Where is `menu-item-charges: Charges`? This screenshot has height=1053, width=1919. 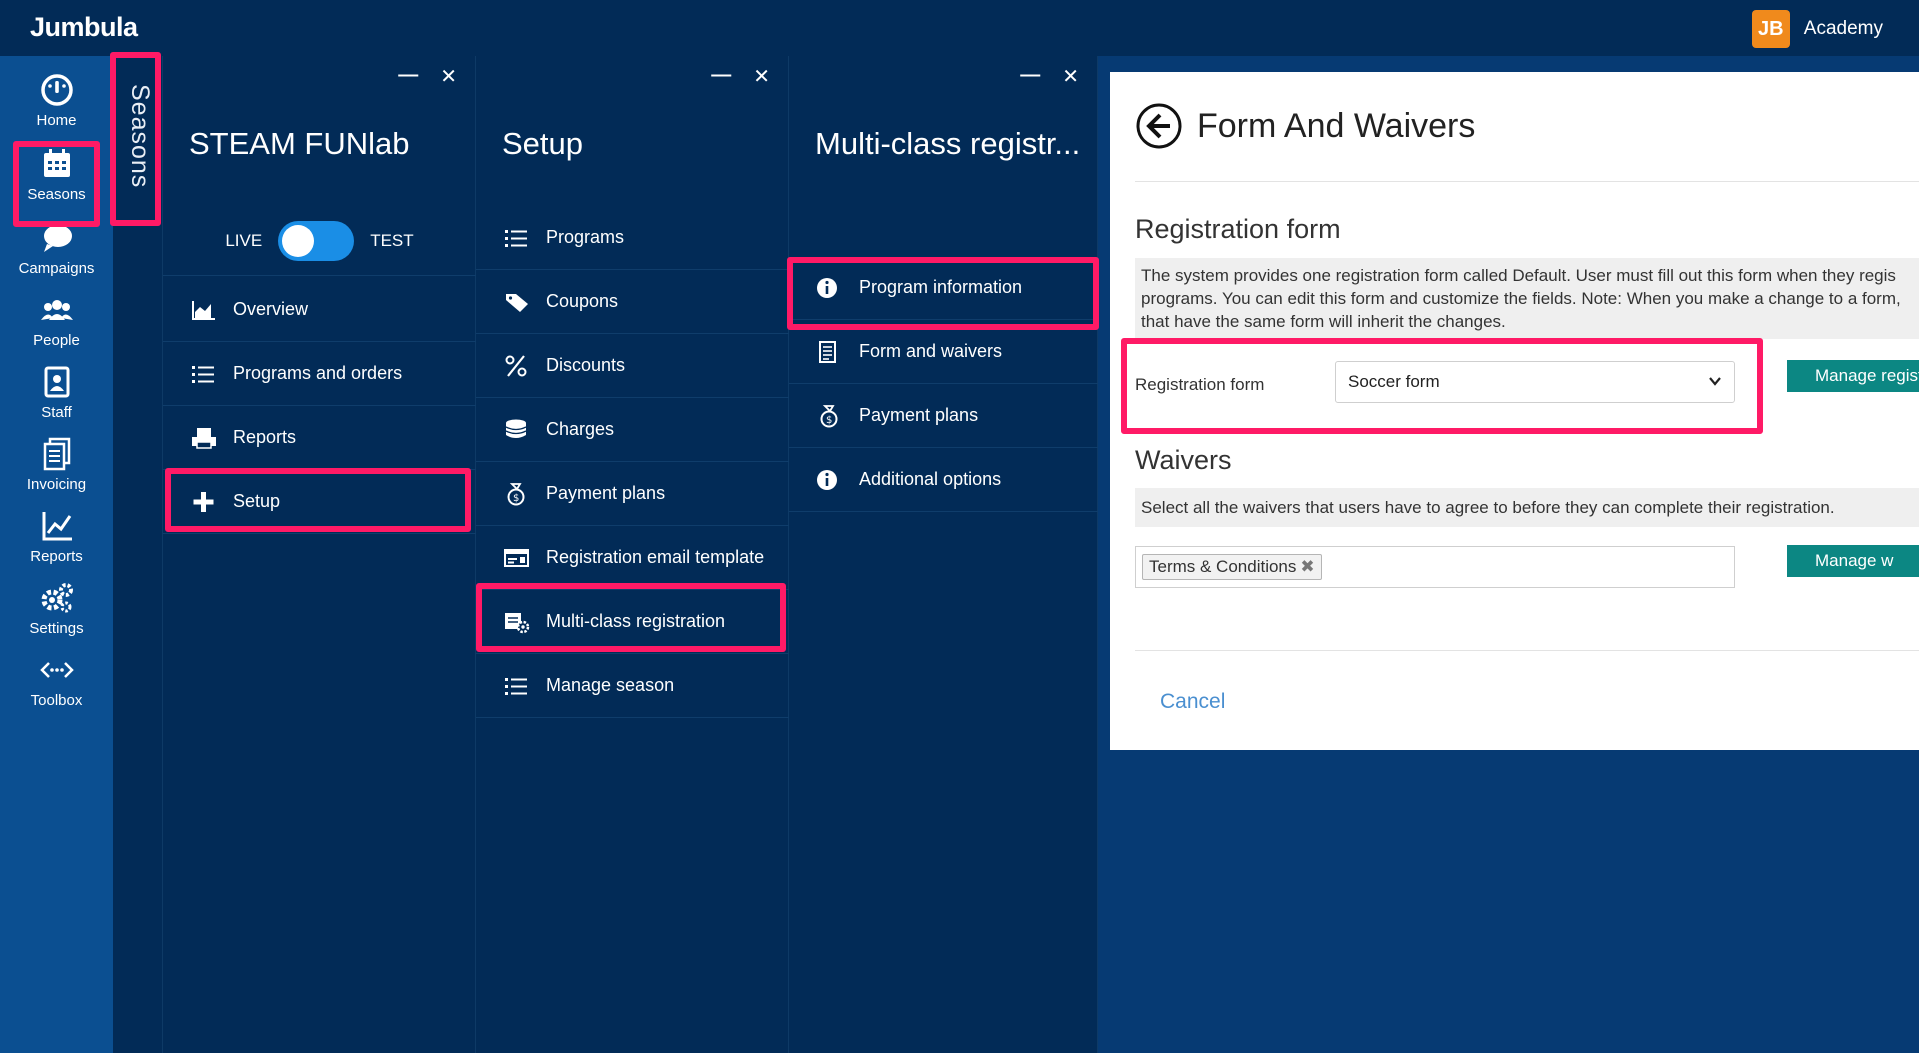 menu-item-charges: Charges is located at coordinates (632, 430).